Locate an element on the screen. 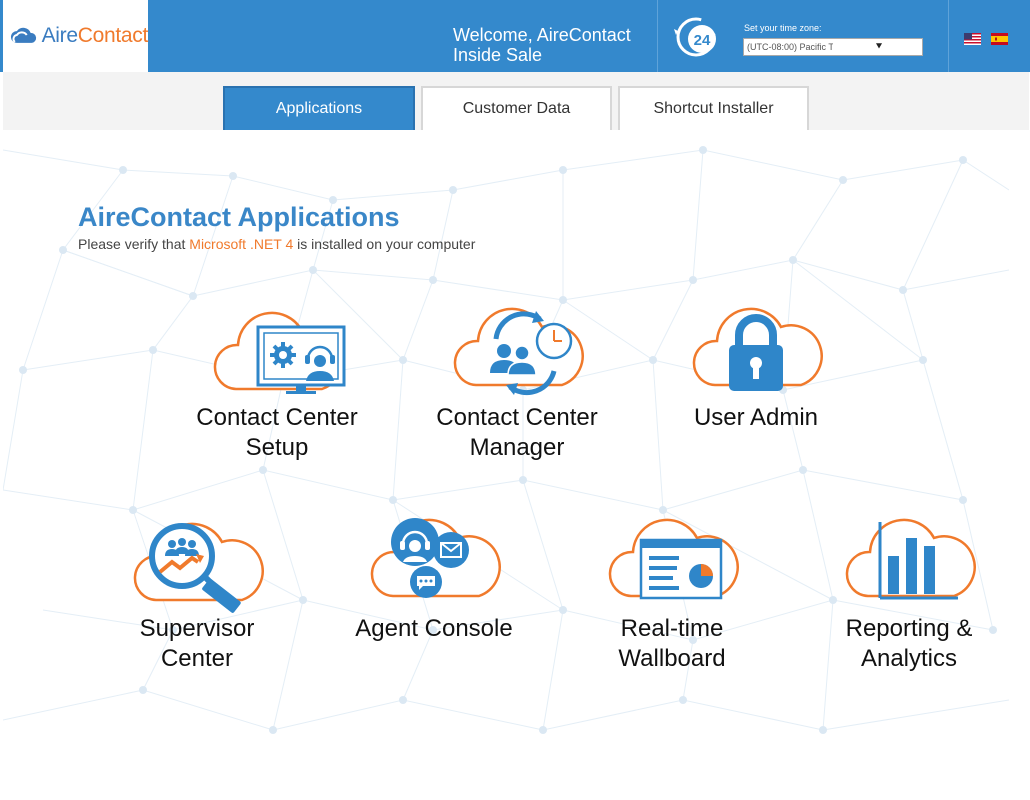 This screenshot has width=1030, height=800. app-label: User Admin is located at coordinates (756, 417).